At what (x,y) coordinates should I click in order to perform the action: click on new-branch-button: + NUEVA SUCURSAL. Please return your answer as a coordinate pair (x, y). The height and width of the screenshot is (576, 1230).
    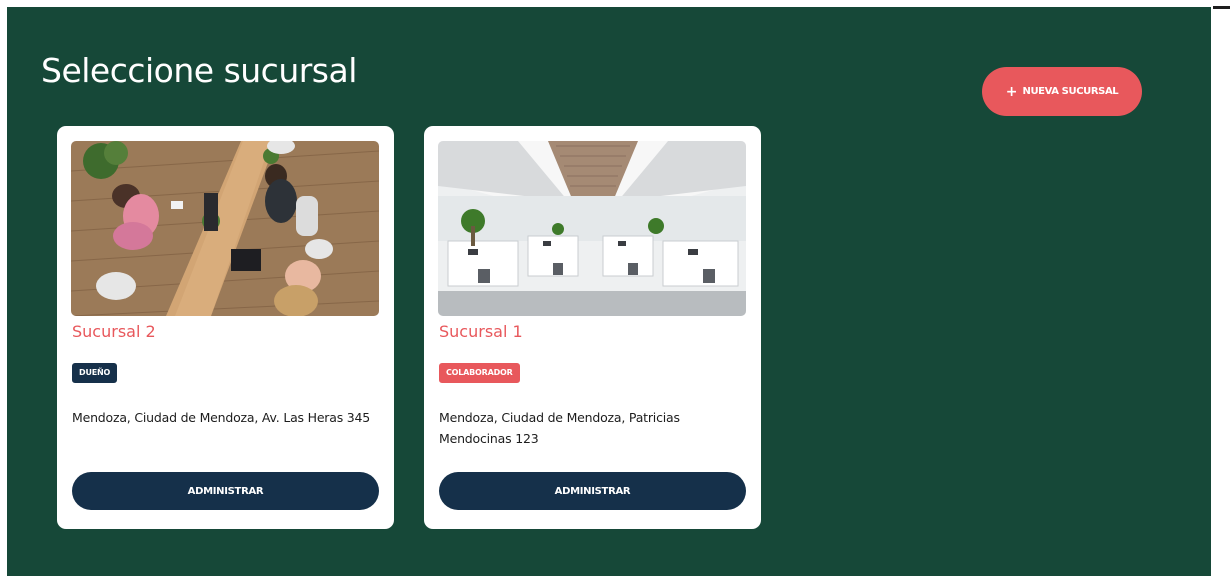
    Looking at the image, I should click on (1062, 91).